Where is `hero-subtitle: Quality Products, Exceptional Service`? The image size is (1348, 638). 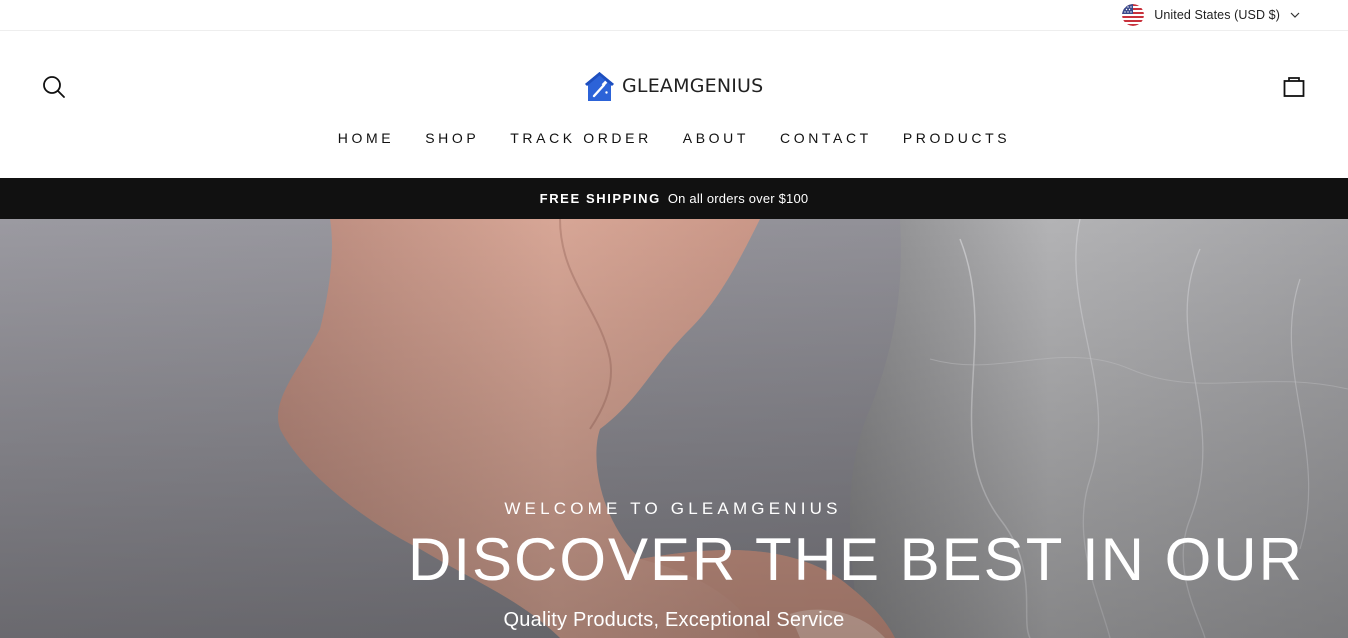
hero-subtitle: Quality Products, Exceptional Service is located at coordinates (674, 620).